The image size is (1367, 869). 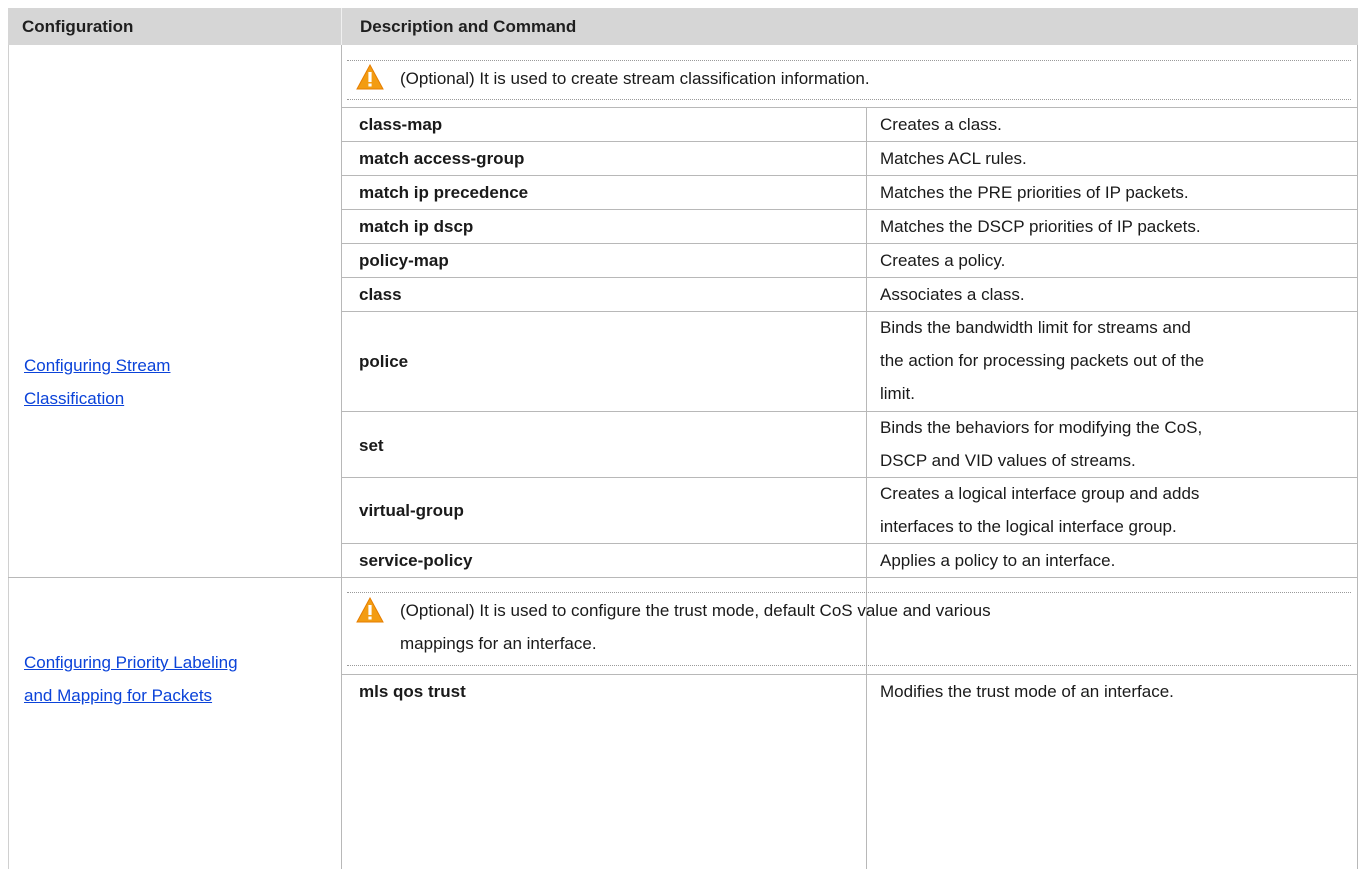 I want to click on command-match-access-group: match access-group, so click(x=442, y=158).